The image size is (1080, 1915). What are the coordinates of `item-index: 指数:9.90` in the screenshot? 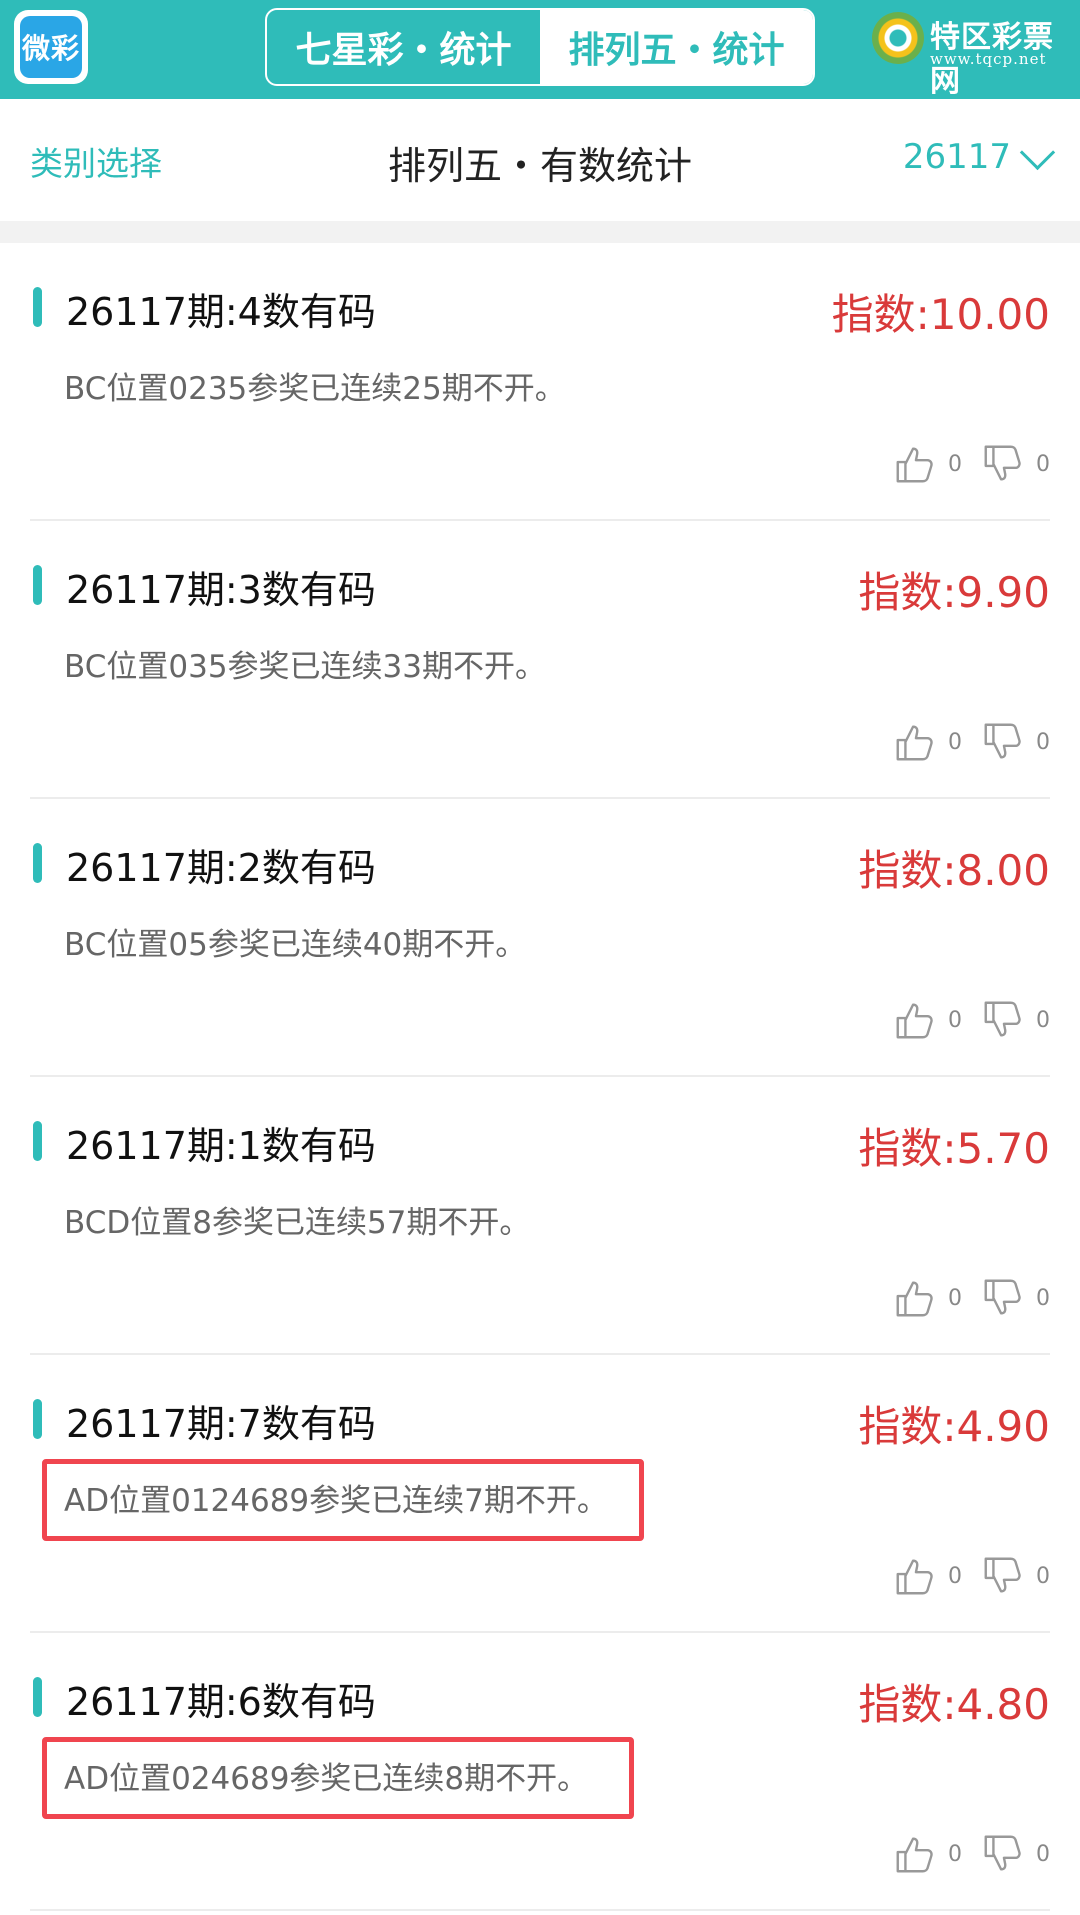 It's located at (954, 592).